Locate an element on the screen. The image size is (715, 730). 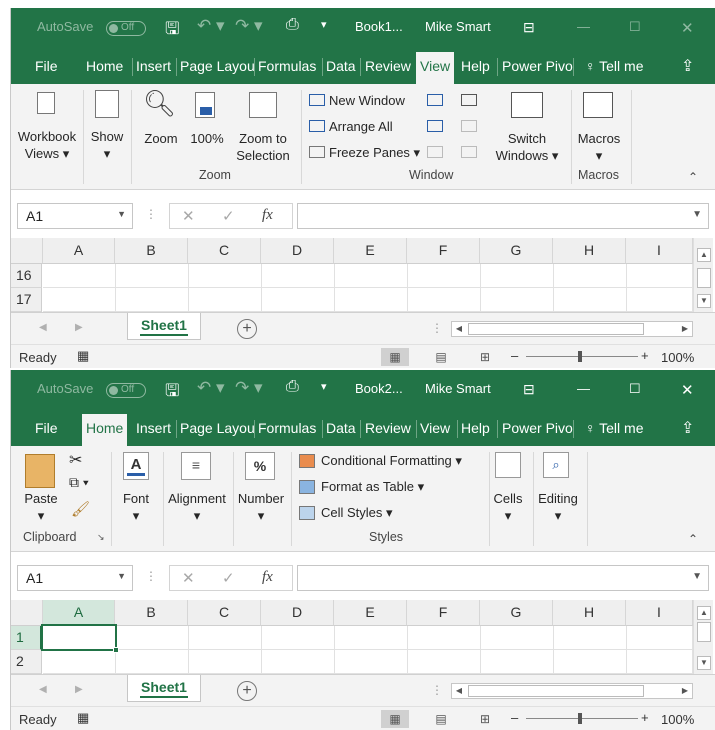
sheet-tab: Sheet1 is located at coordinates (164, 326).